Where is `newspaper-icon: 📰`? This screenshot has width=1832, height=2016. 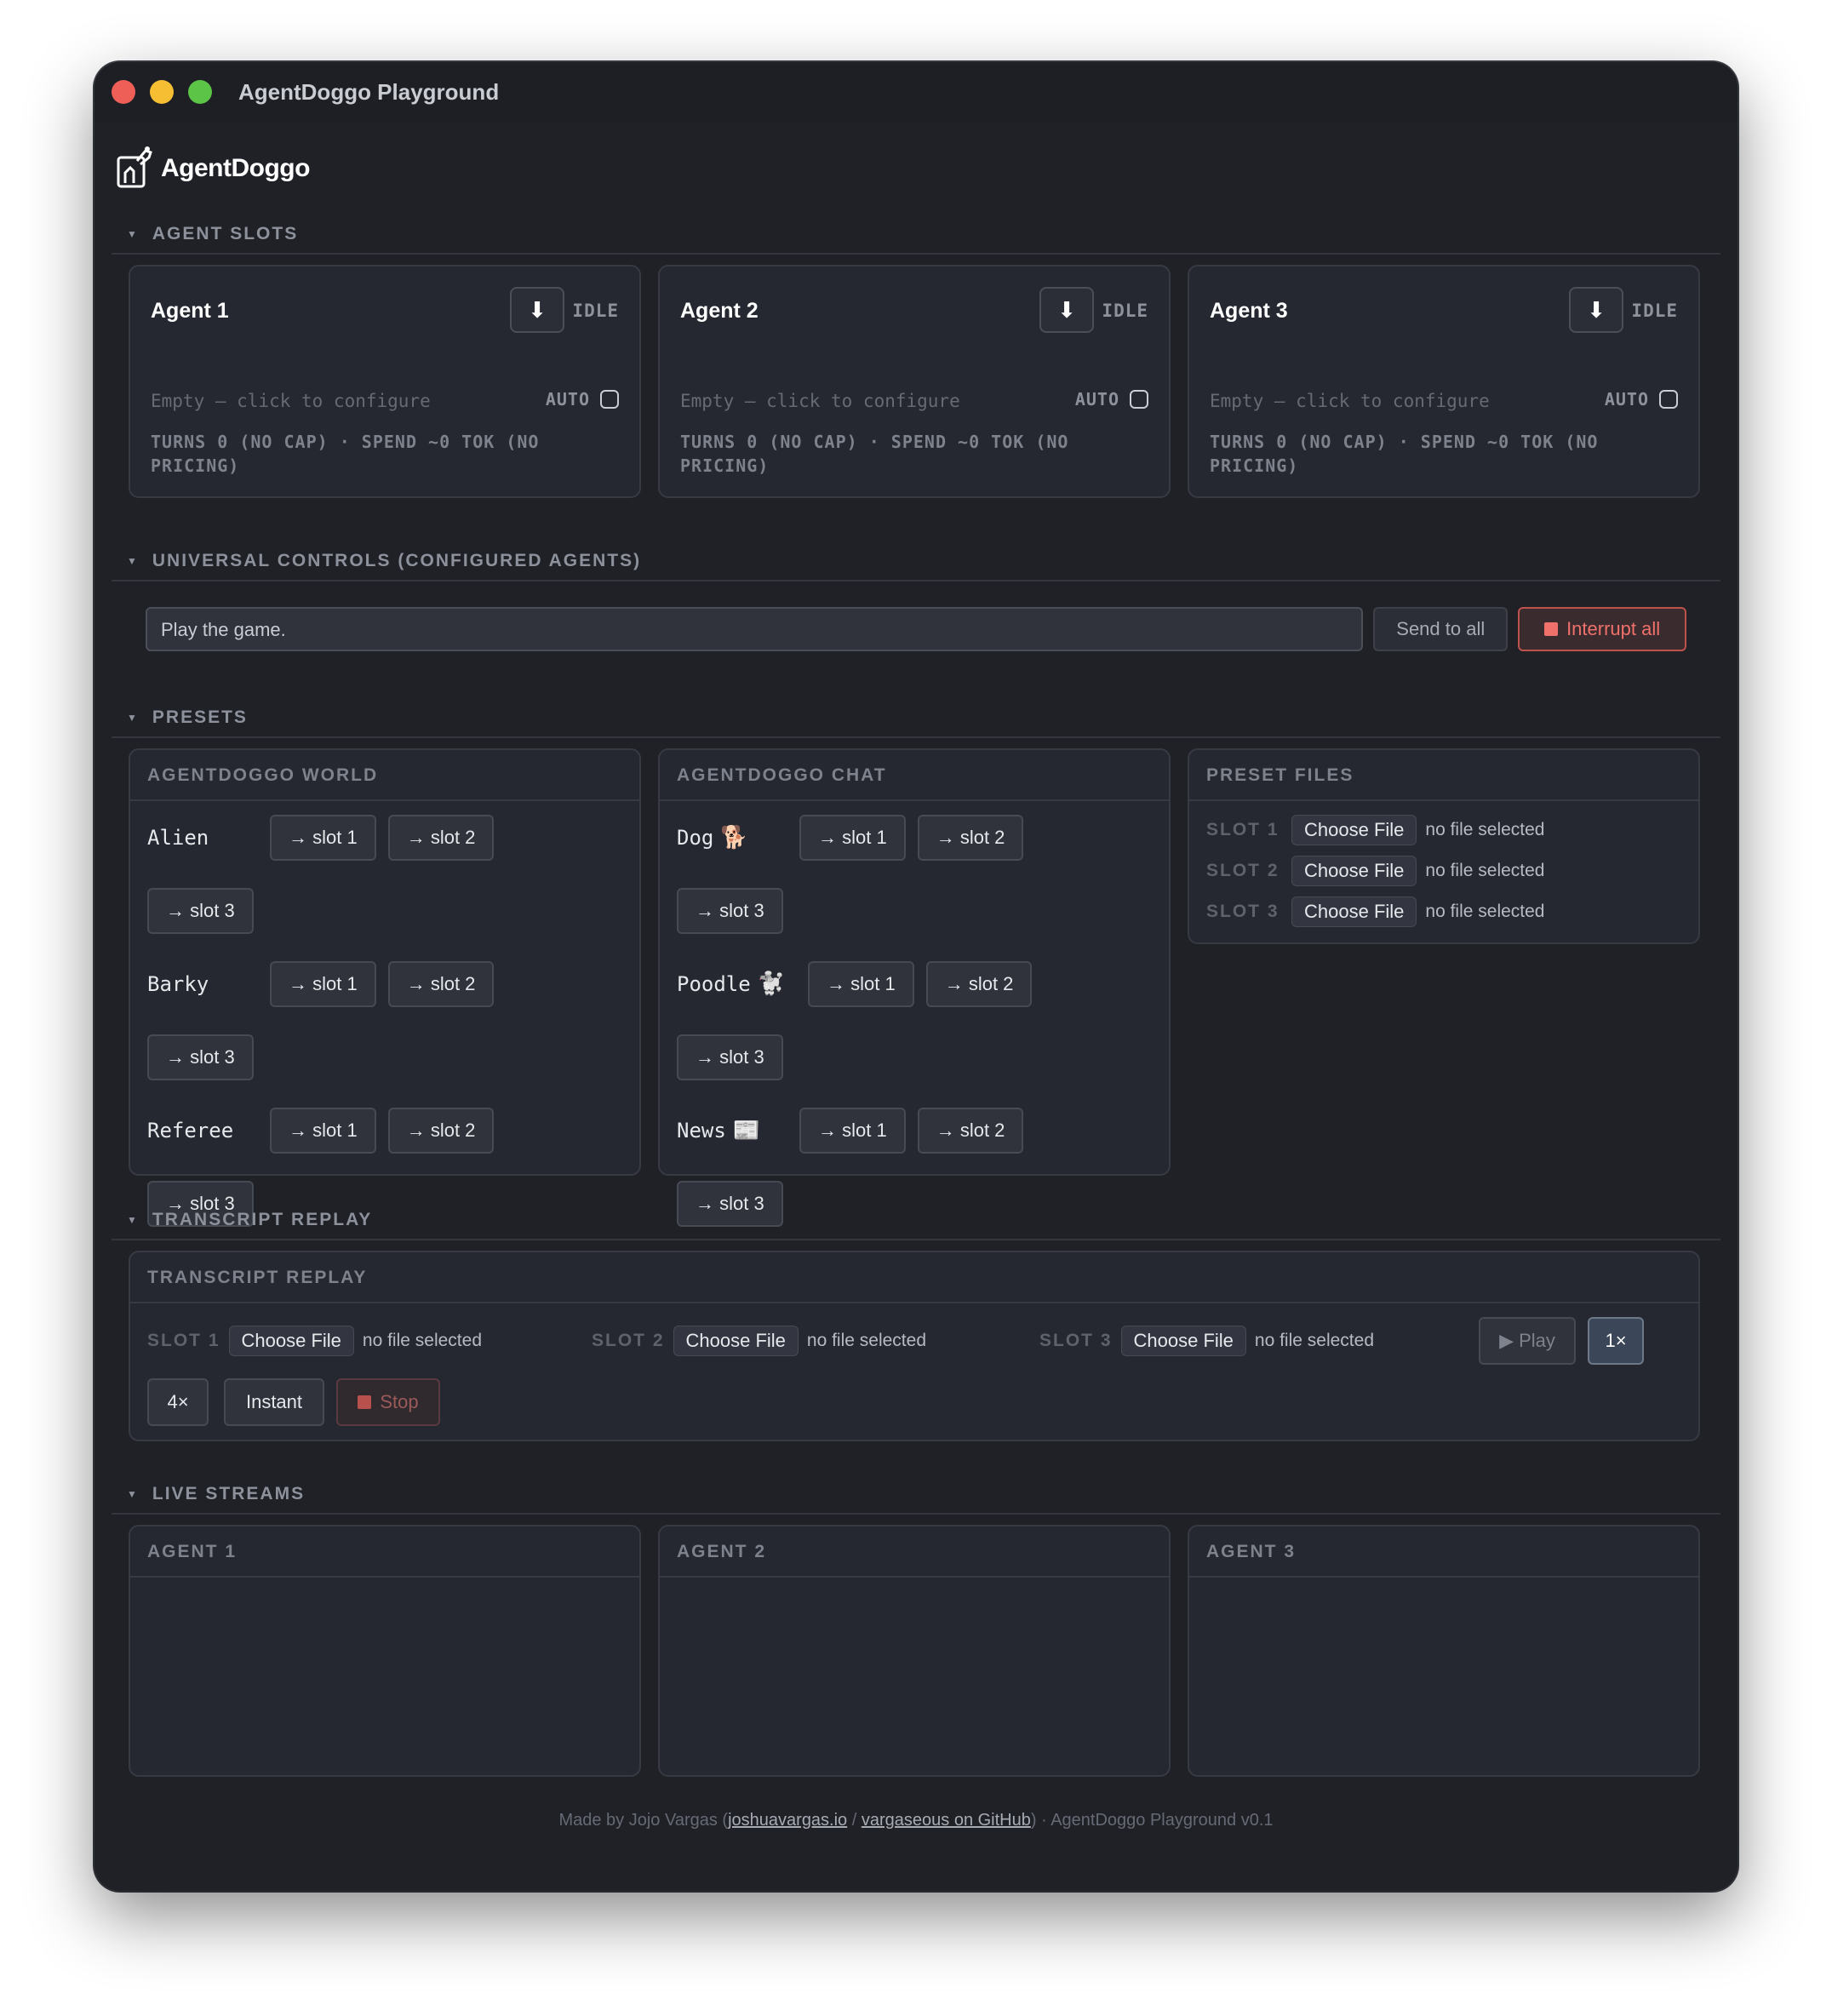
newspaper-icon: 📰 is located at coordinates (746, 1130).